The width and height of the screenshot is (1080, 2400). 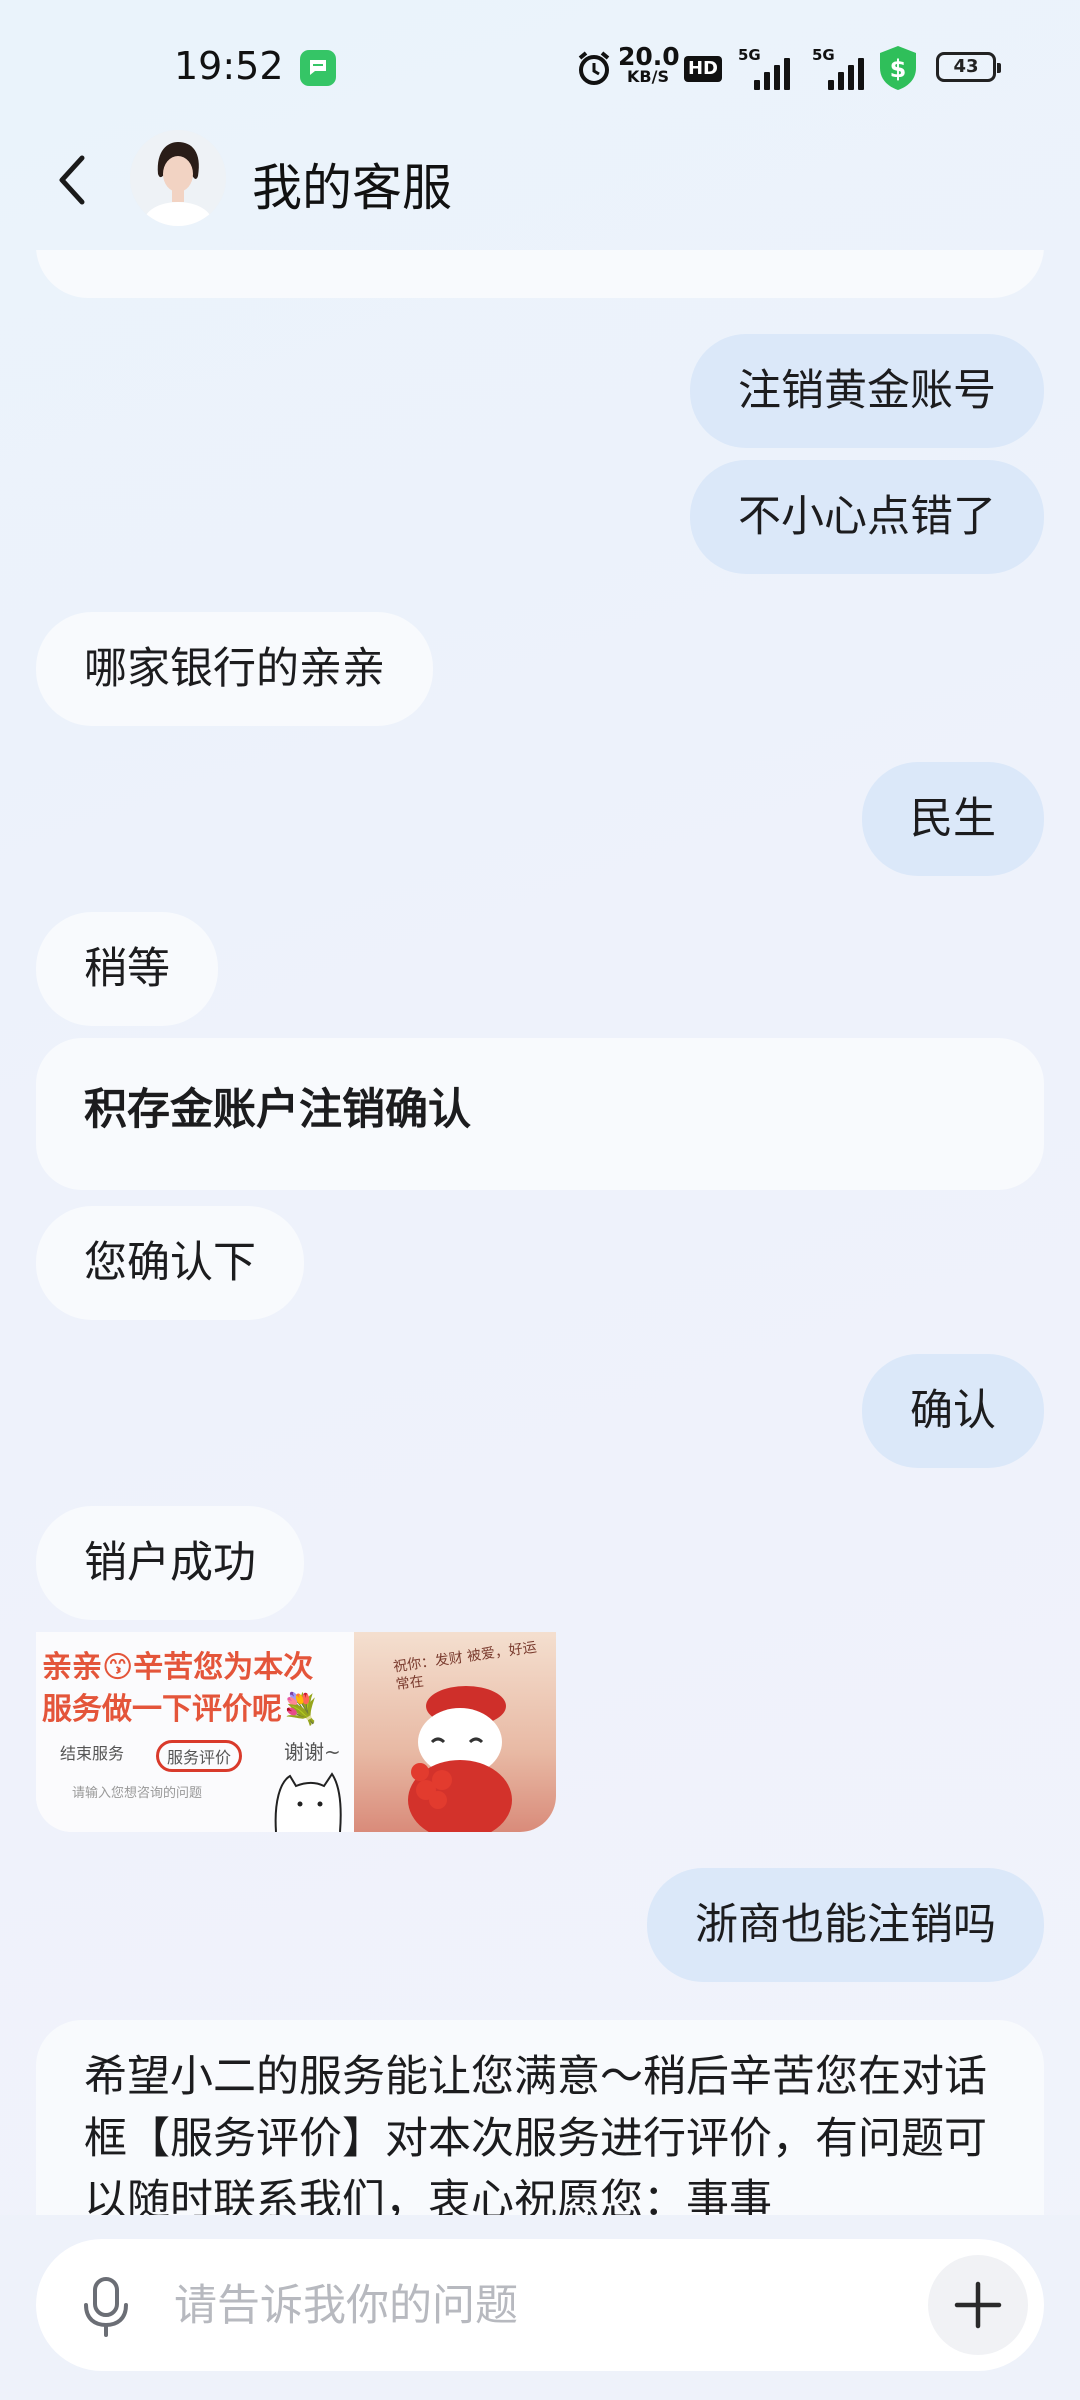 What do you see at coordinates (703, 69) in the screenshot?
I see `hd-icon: HD` at bounding box center [703, 69].